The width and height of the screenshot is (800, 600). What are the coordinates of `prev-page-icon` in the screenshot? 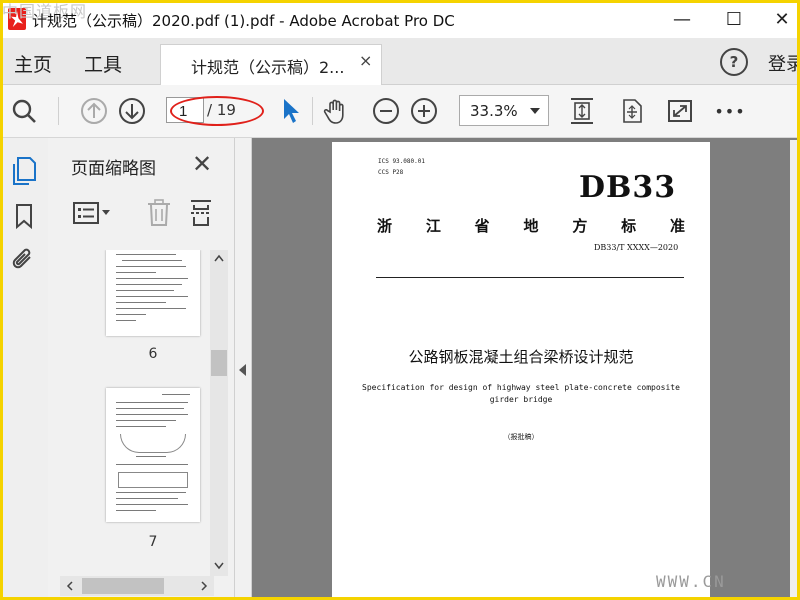 It's located at (94, 111).